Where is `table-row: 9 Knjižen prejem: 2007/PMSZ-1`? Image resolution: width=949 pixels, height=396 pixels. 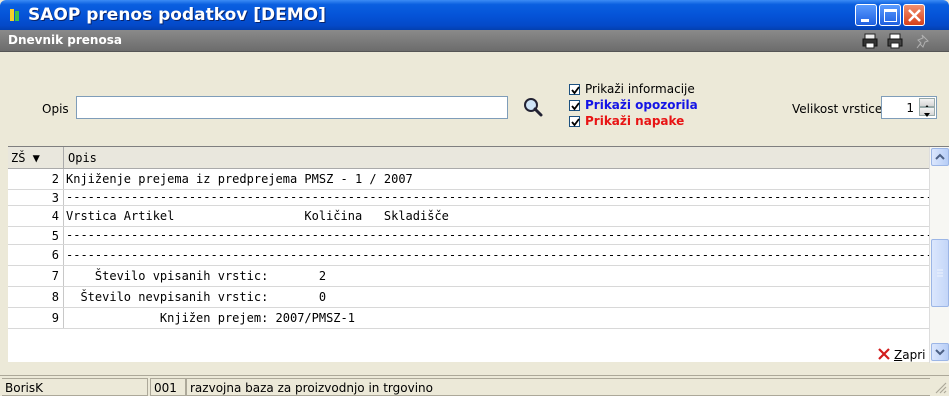
table-row: 9 Knjižen prejem: 2007/PMSZ-1 is located at coordinates (468, 318).